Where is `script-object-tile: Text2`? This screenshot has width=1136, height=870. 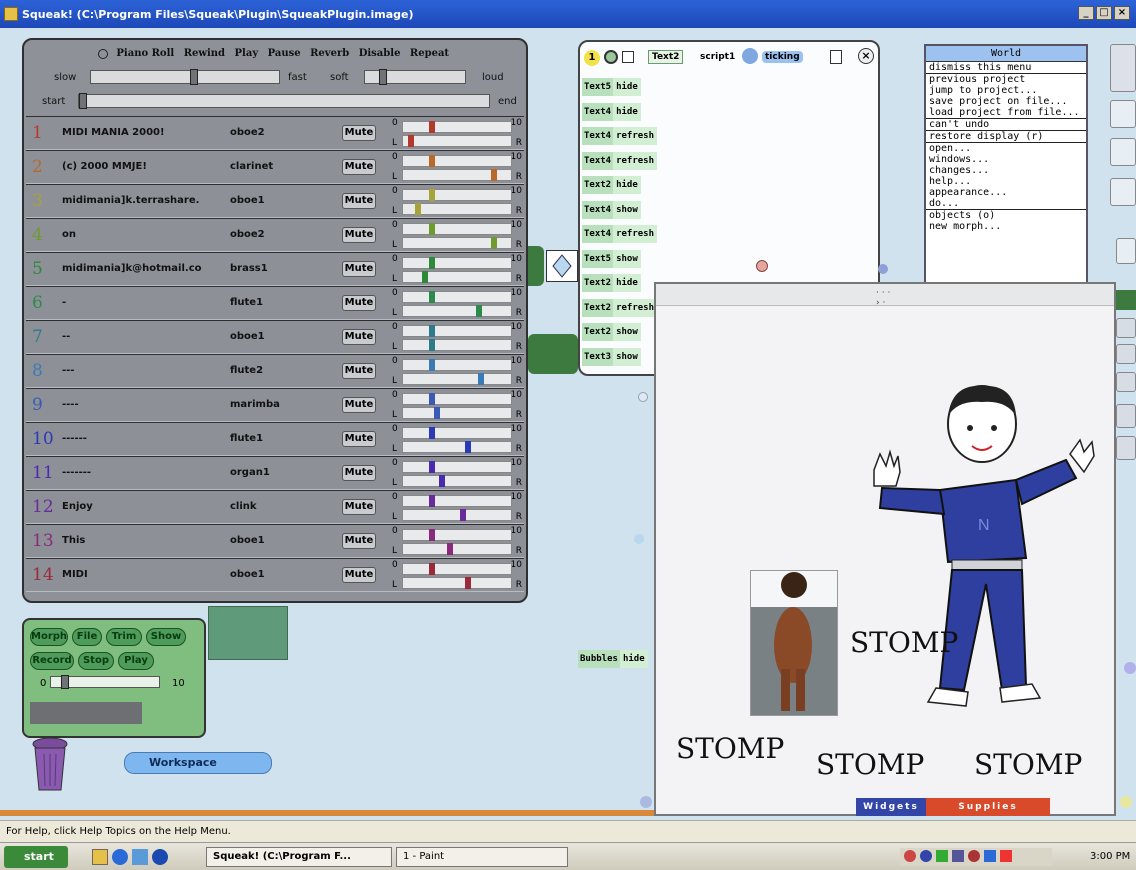
script-object-tile: Text2 is located at coordinates (598, 283).